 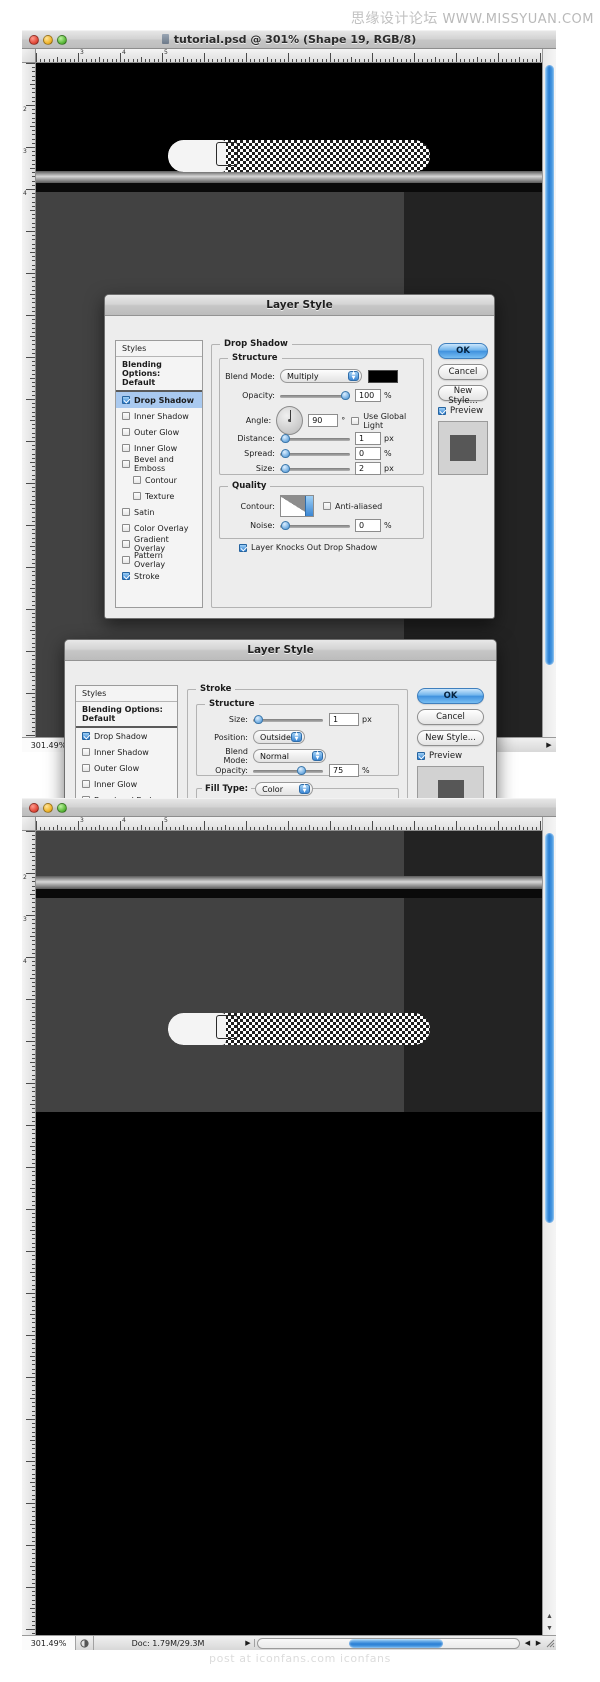 I want to click on horizontal-scrollbar-bottom, so click(x=388, y=1643).